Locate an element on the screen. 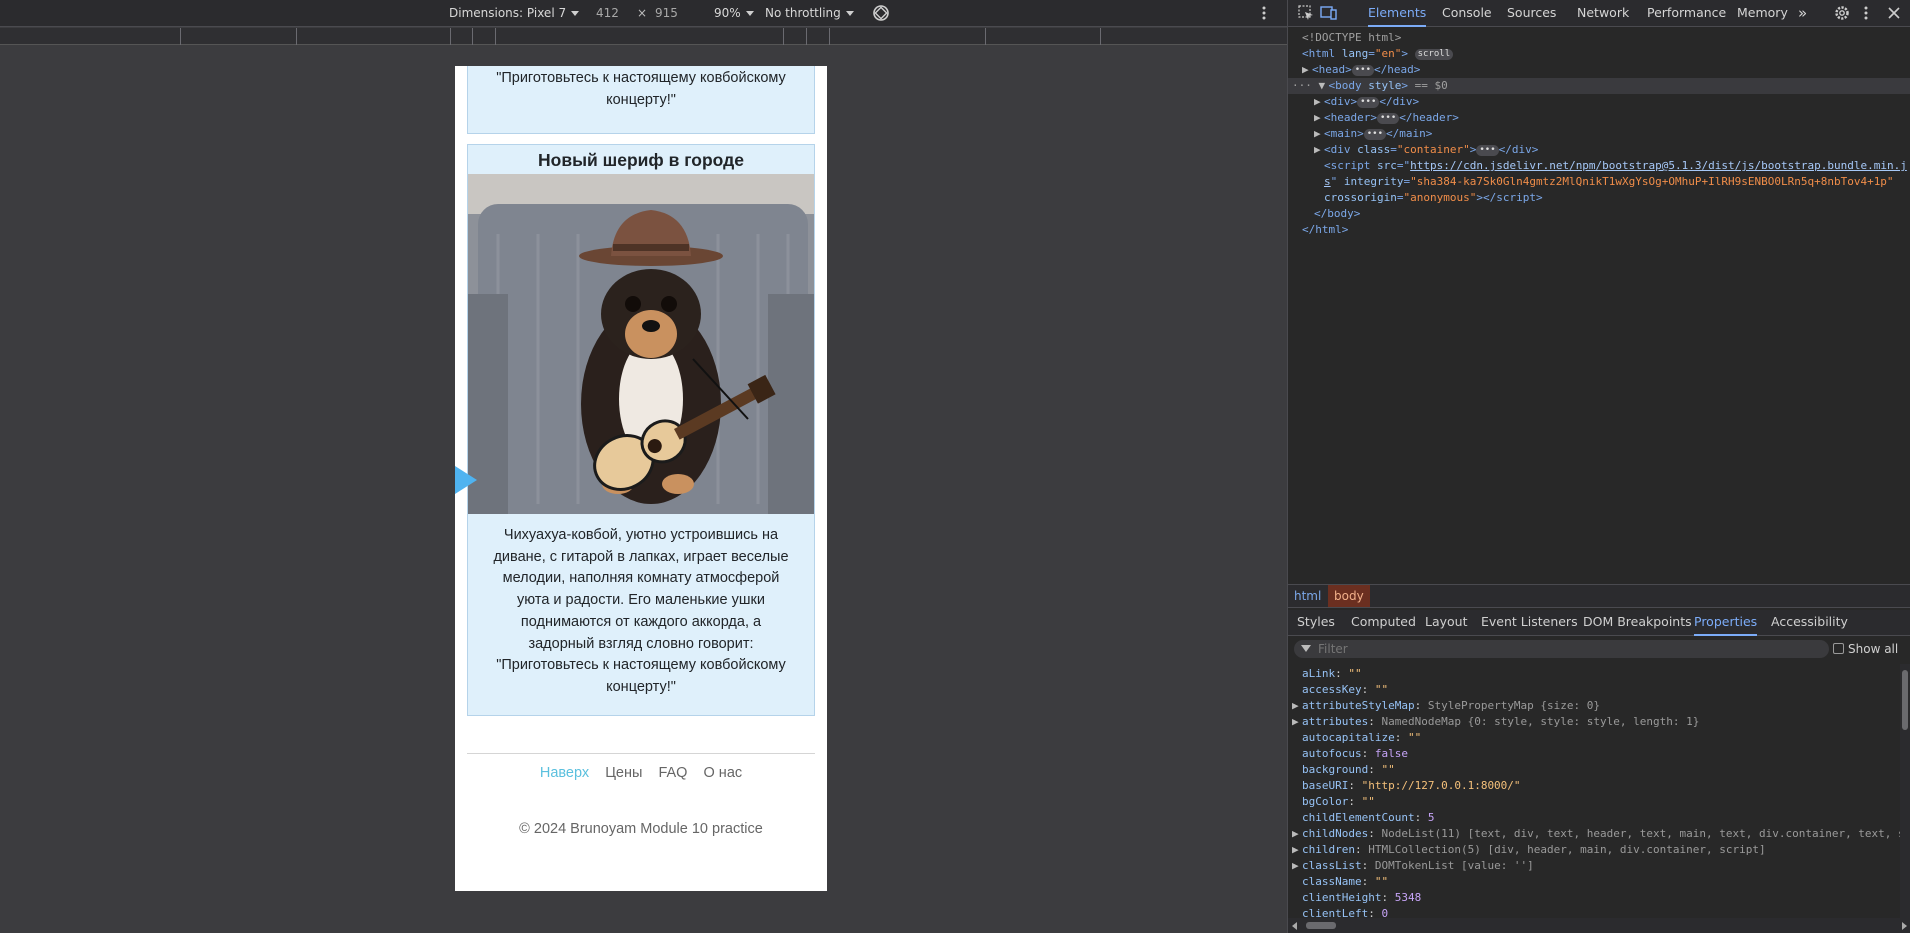  dom-node-main: ▶ <main> ••• </main> is located at coordinates (1599, 134).